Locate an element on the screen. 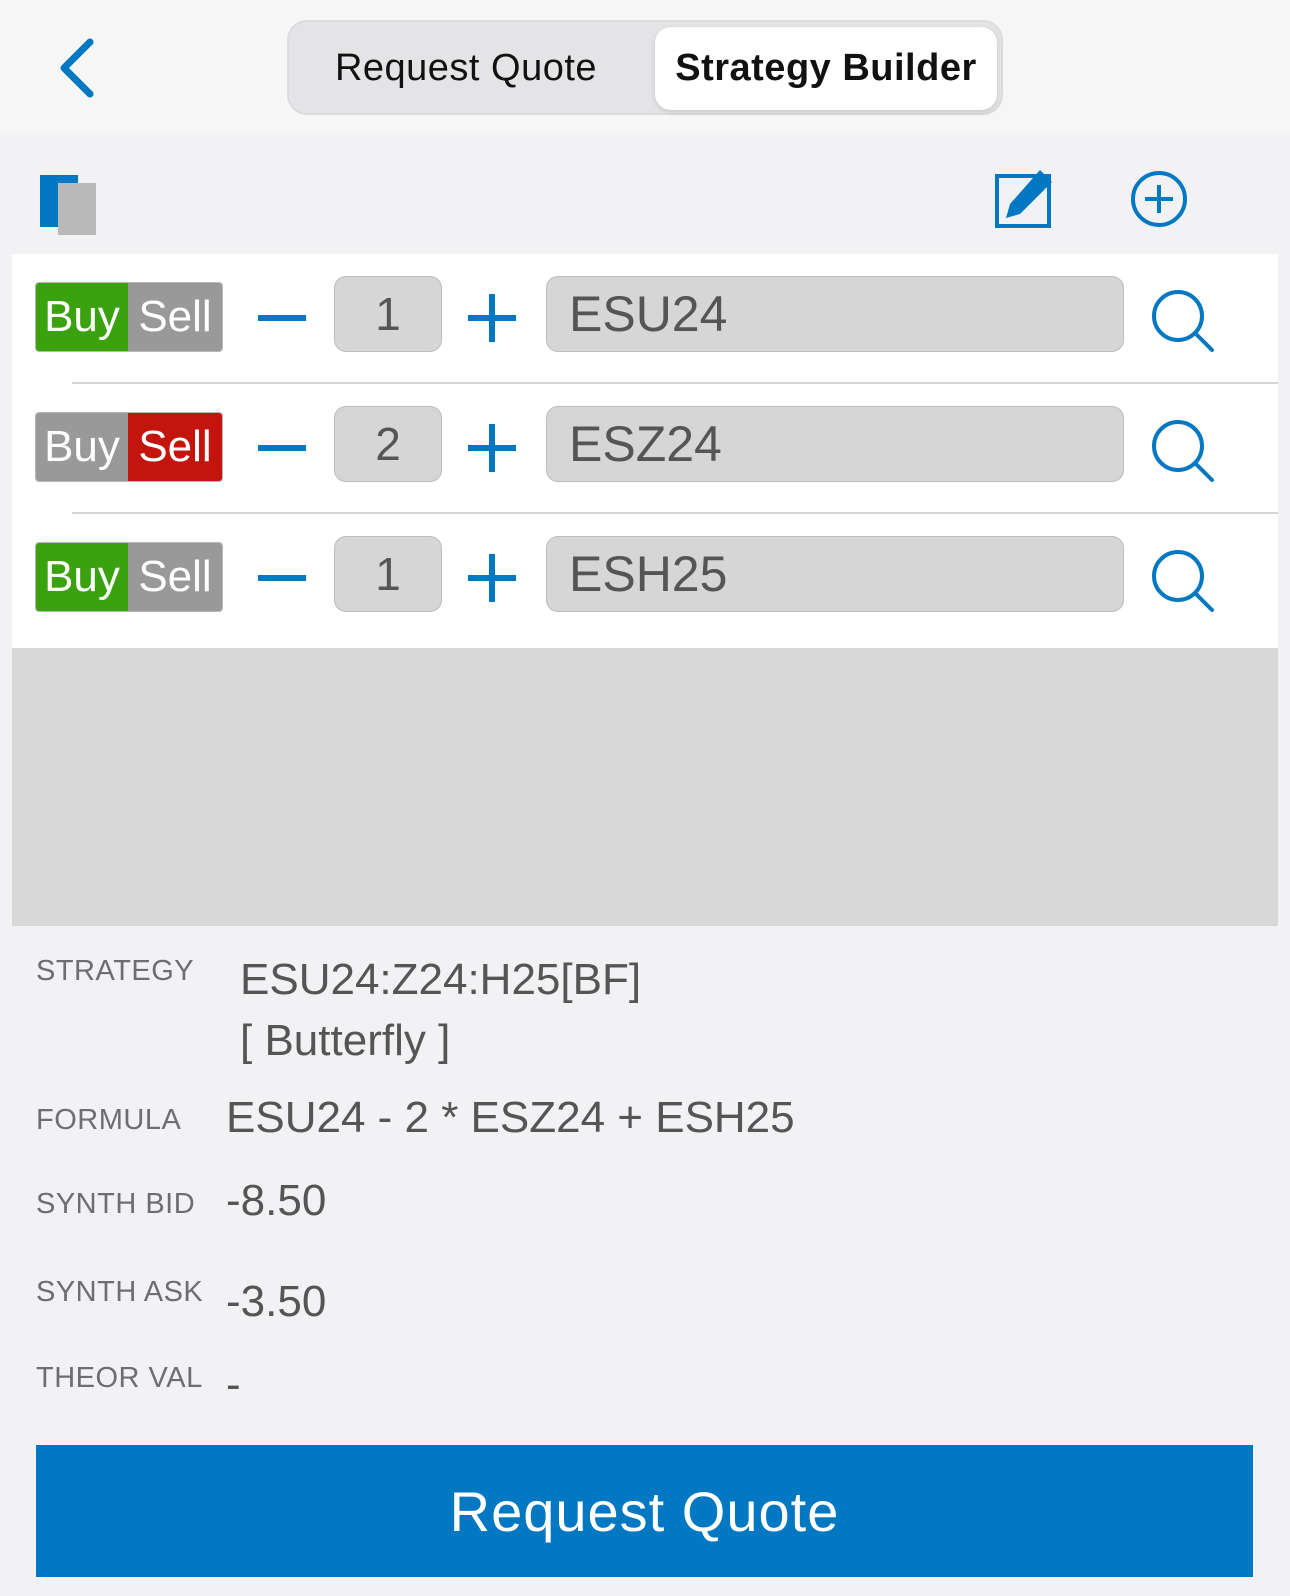 The height and width of the screenshot is (1596, 1290). synth-ask-label: SYNTH ASK is located at coordinates (120, 1292).